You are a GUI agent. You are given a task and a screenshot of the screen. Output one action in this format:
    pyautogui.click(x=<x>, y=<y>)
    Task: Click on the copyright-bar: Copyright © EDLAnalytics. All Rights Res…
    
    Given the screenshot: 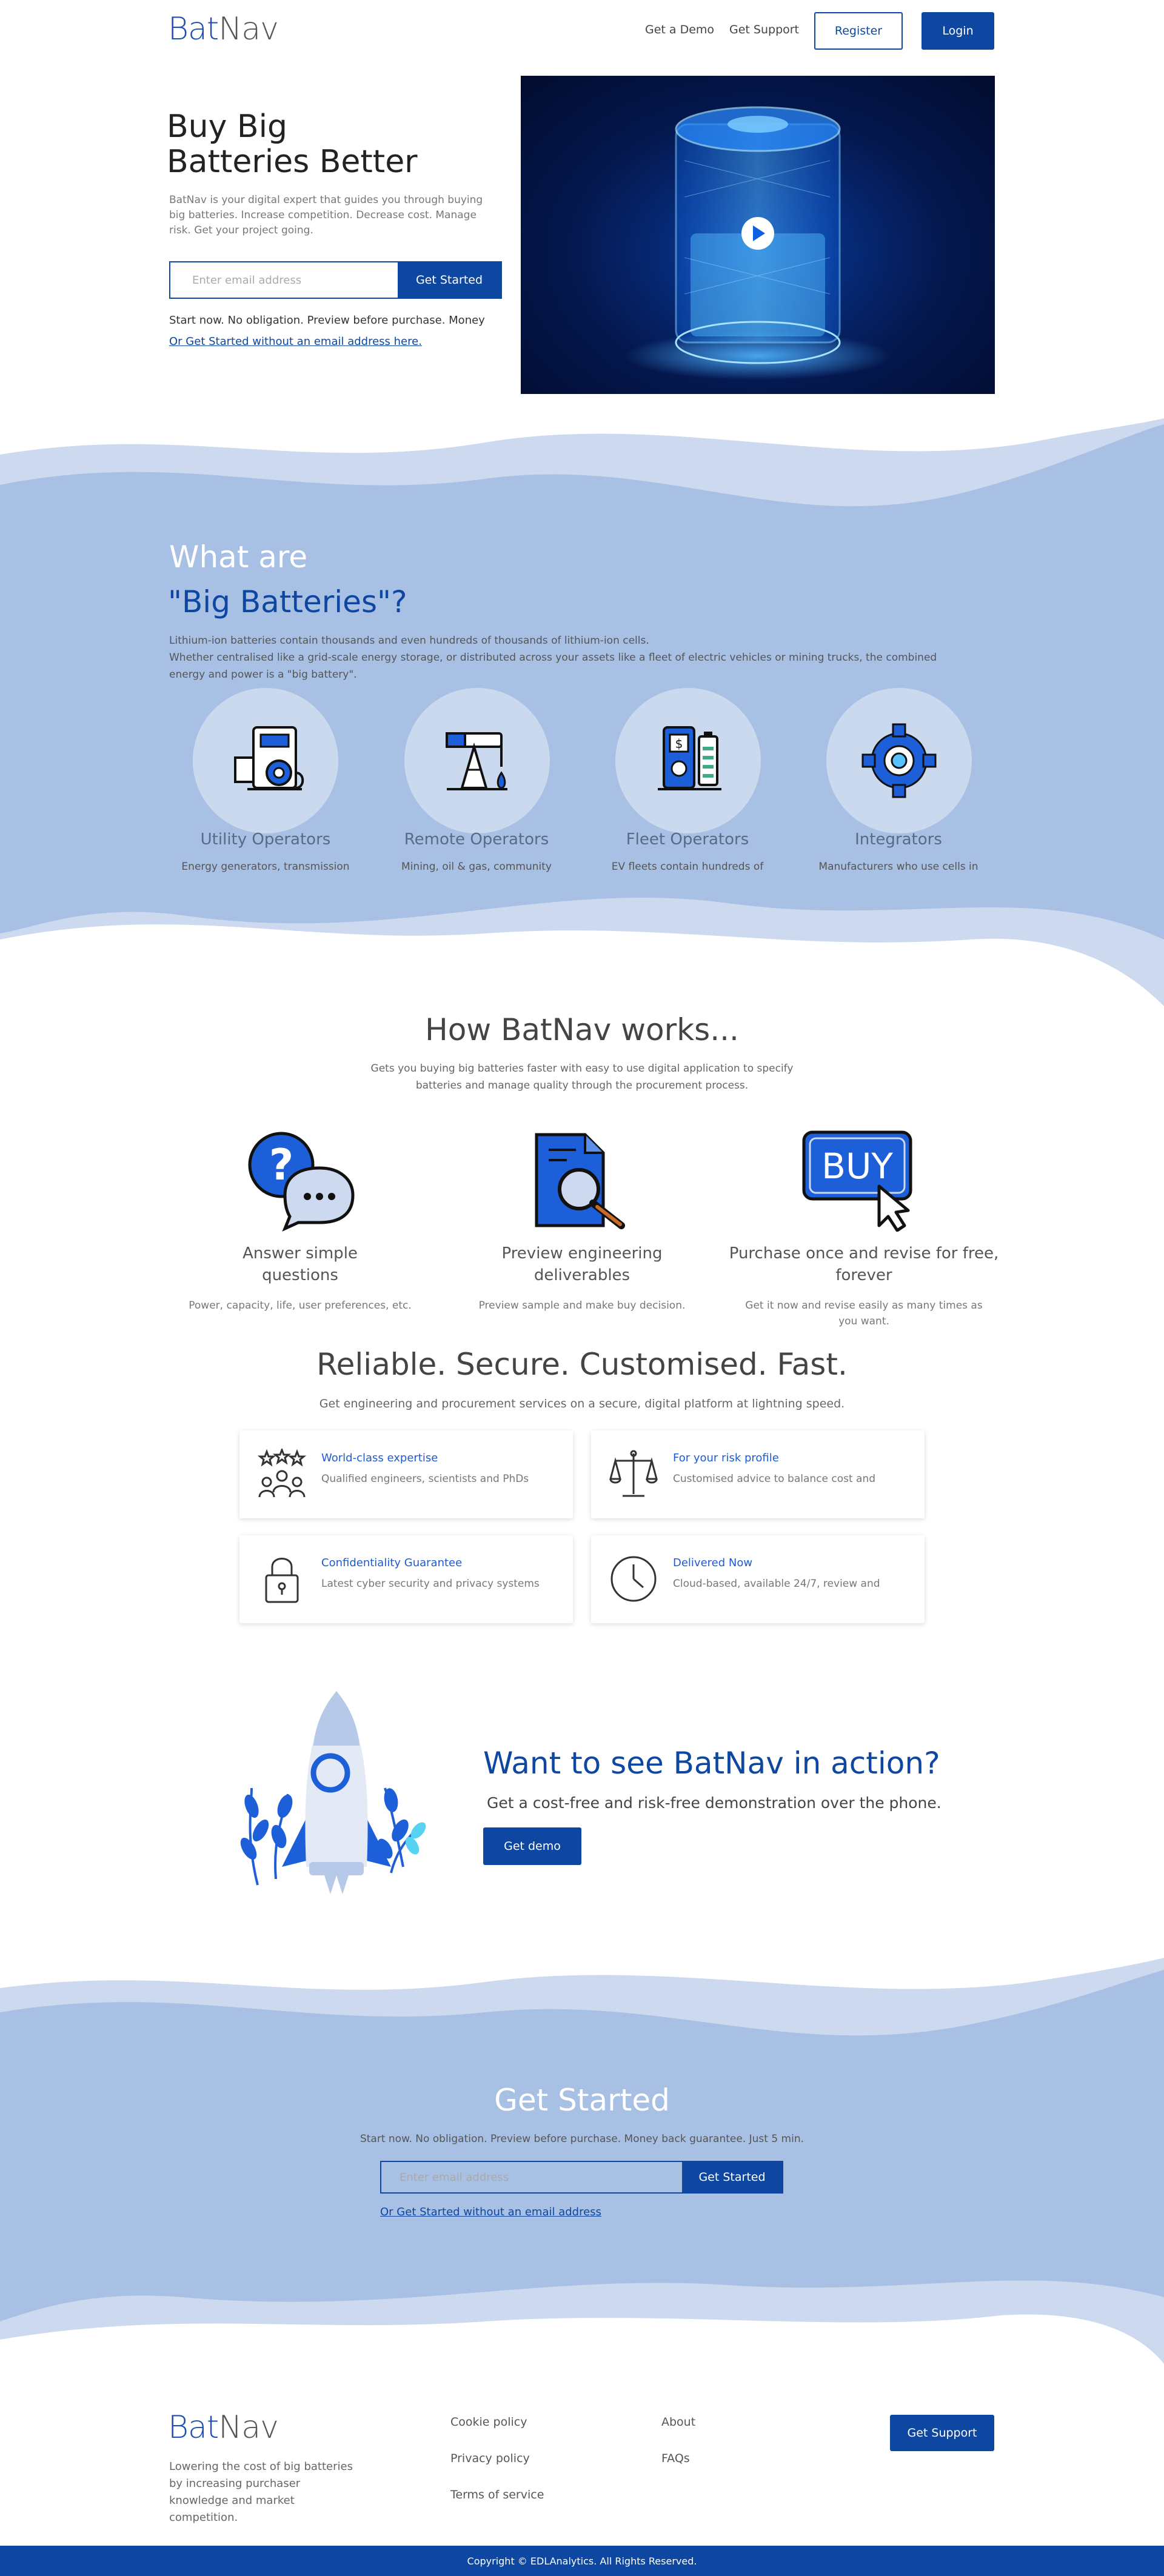 What is the action you would take?
    pyautogui.click(x=582, y=2561)
    